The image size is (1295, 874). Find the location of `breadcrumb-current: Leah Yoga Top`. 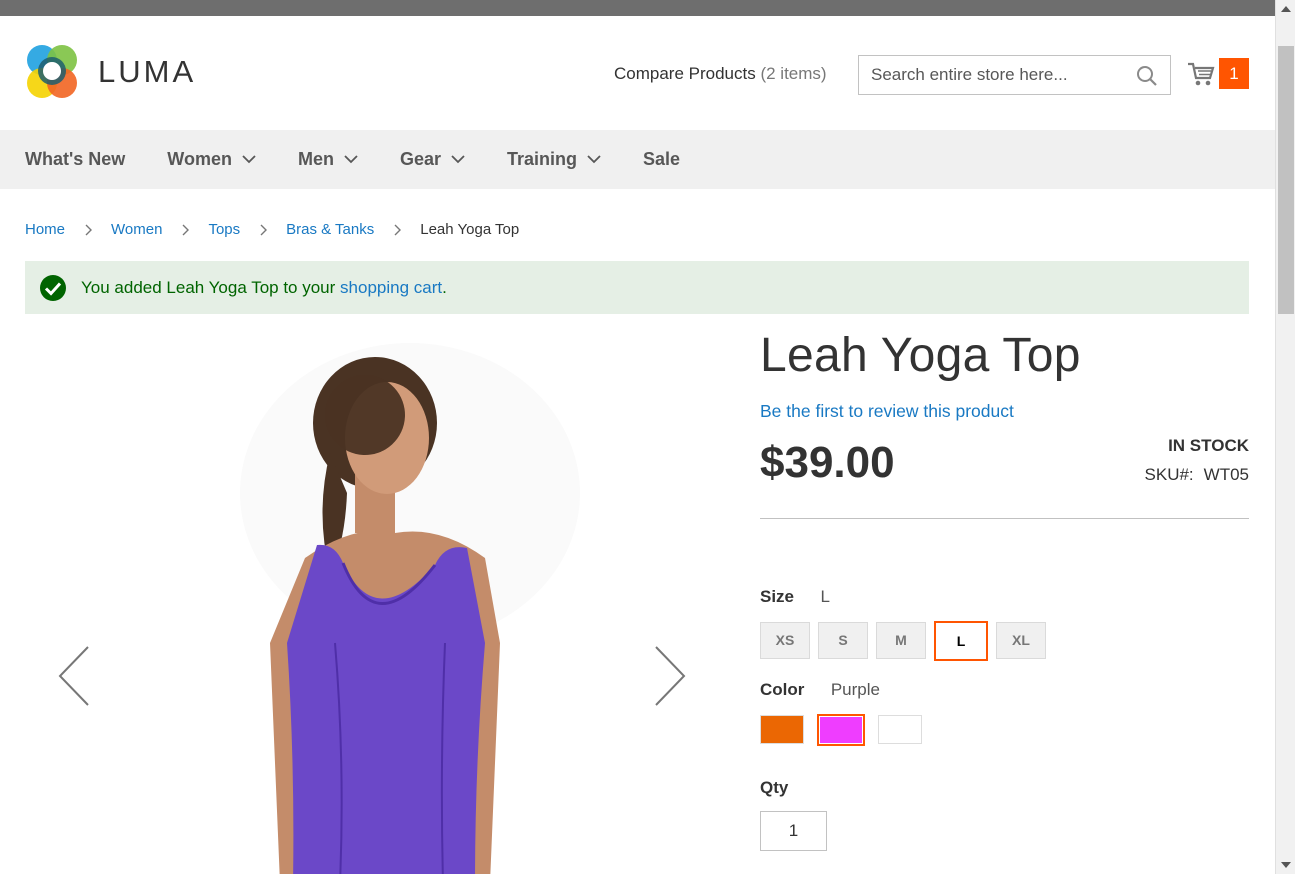

breadcrumb-current: Leah Yoga Top is located at coordinates (470, 229).